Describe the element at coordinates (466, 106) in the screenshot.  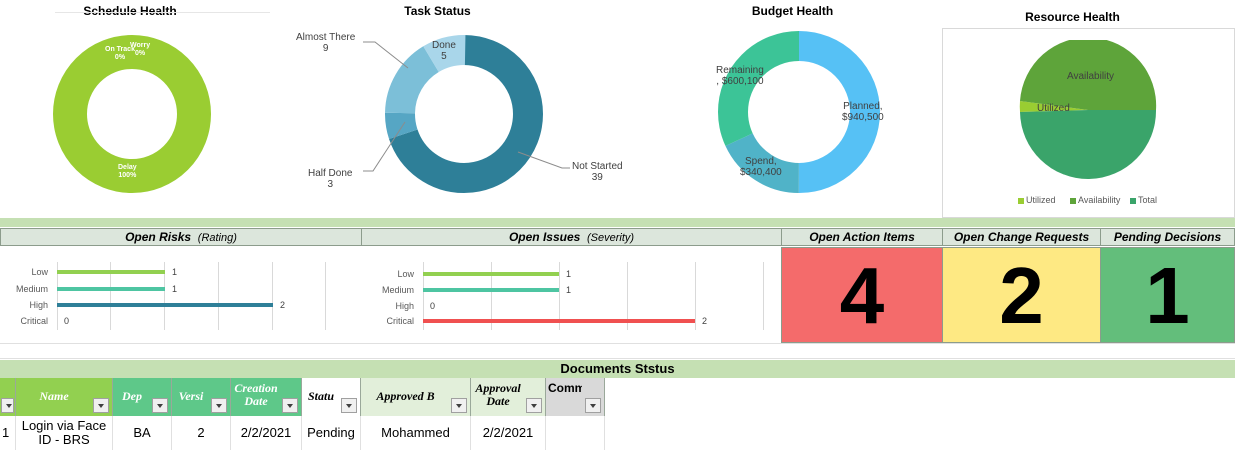
I see `task-status-leaders` at that location.